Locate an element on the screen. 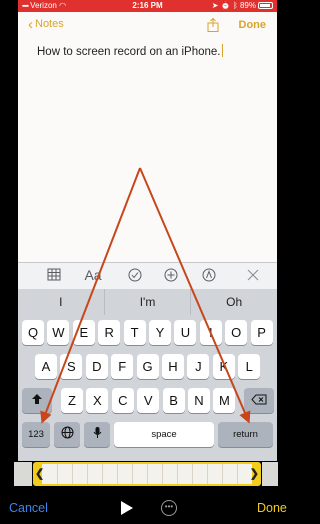 The height and width of the screenshot is (524, 320). key-e: E is located at coordinates (83, 332).